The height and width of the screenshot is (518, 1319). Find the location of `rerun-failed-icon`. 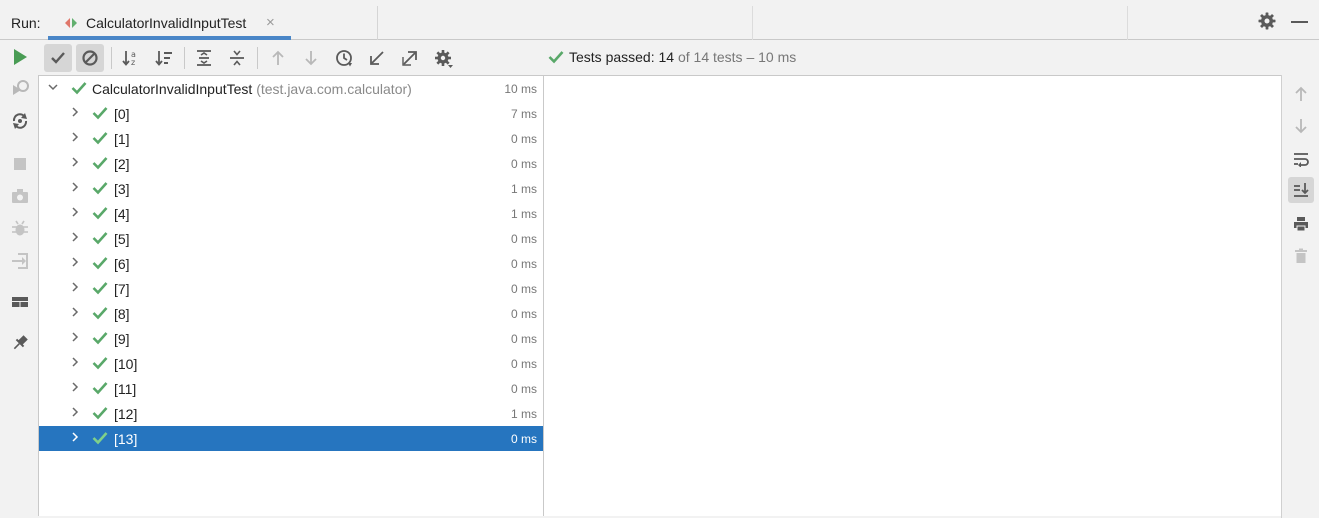

rerun-failed-icon is located at coordinates (20, 89).